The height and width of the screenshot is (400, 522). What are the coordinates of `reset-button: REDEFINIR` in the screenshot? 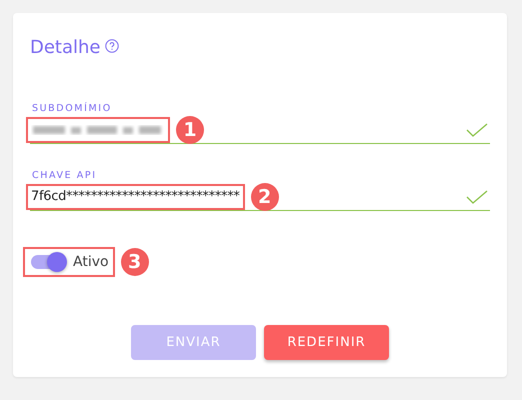 It's located at (326, 342).